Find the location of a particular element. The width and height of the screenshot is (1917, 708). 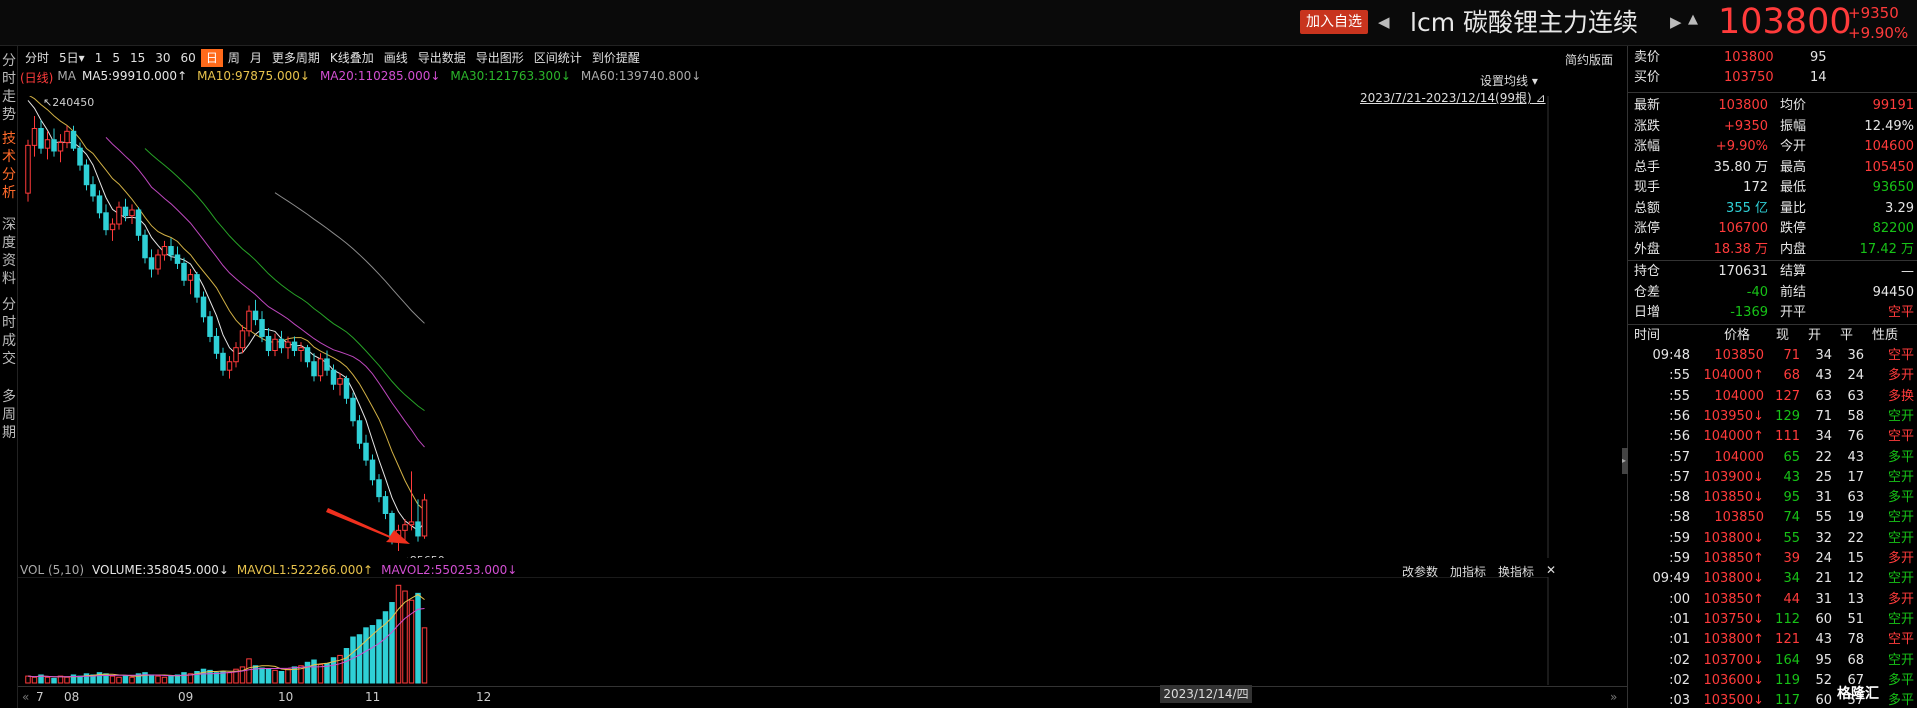

compact-layout-button: 简约版面 is located at coordinates (1589, 59).